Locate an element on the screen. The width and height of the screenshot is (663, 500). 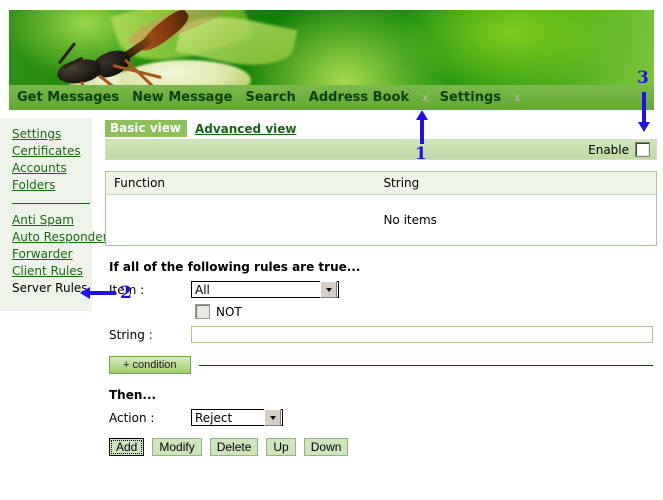
nav-item-get-messages: Get Messages is located at coordinates (68, 97).